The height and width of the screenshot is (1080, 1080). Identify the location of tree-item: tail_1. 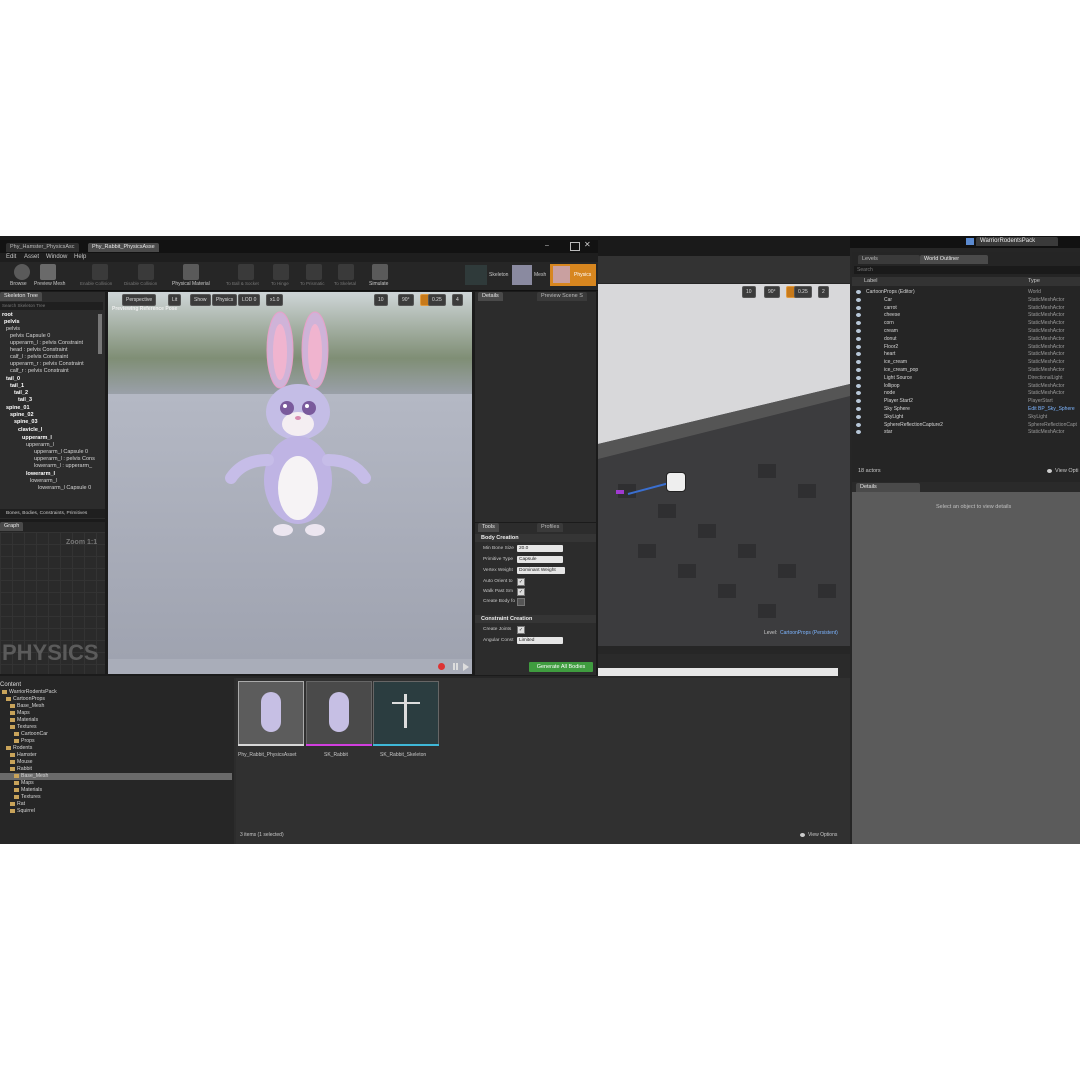
(17, 386).